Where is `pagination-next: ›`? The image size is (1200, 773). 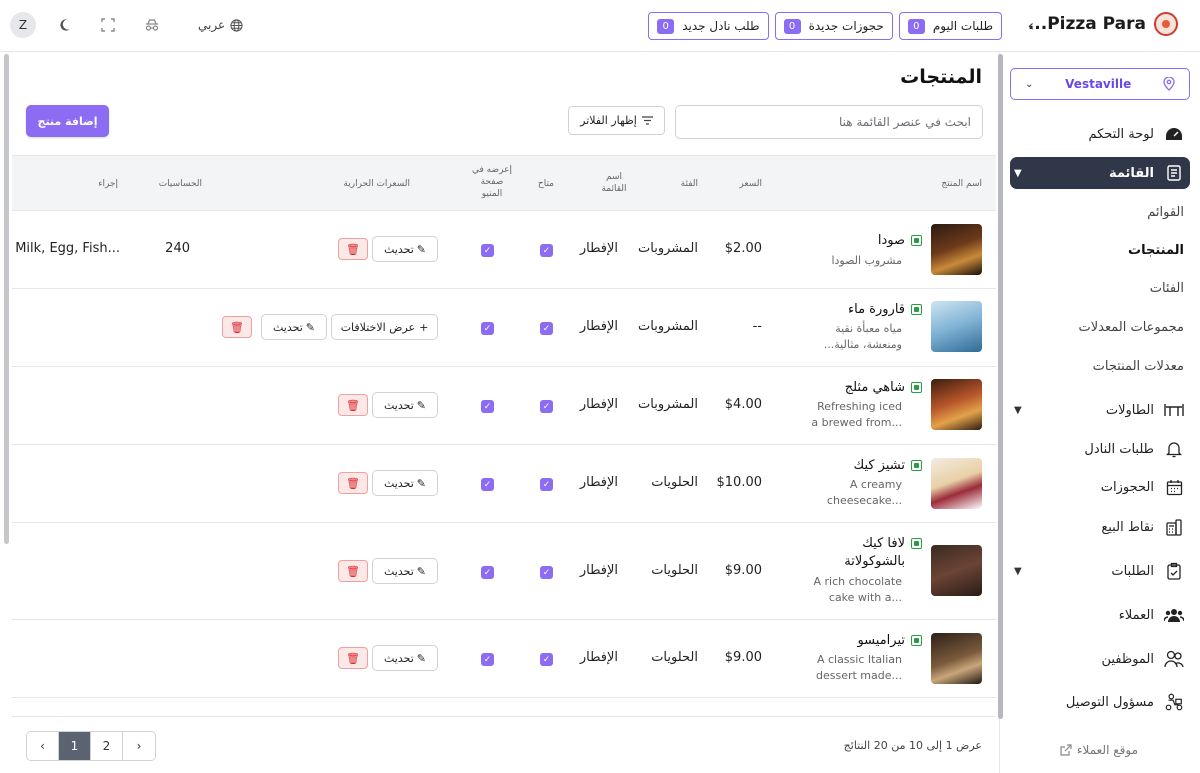 pagination-next: › is located at coordinates (139, 746).